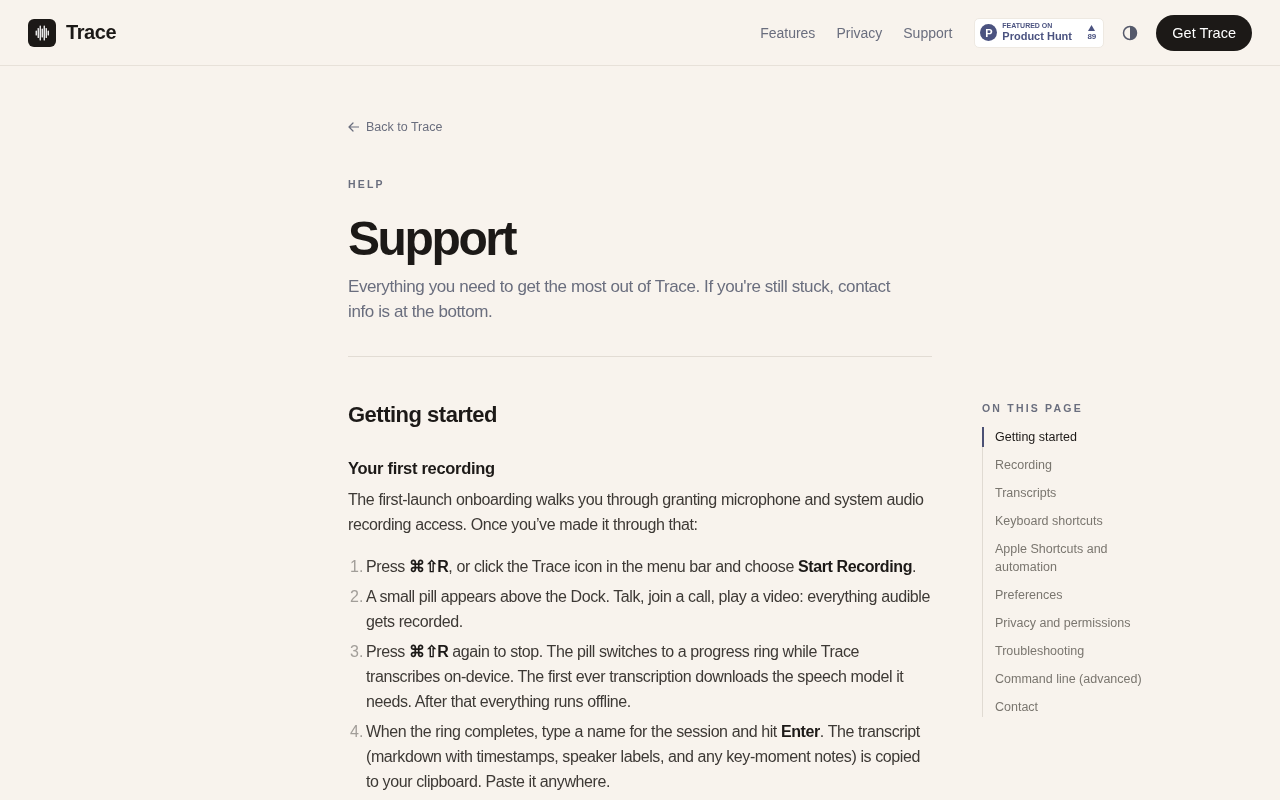 The width and height of the screenshot is (1280, 800). What do you see at coordinates (423, 415) in the screenshot?
I see `section-heading: Getting started` at bounding box center [423, 415].